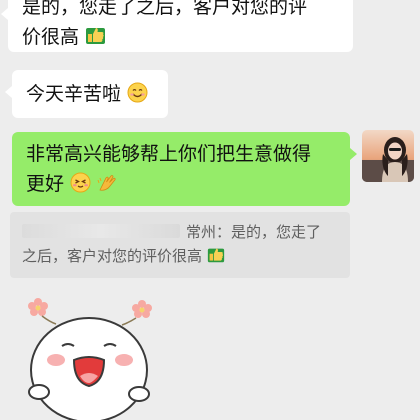  What do you see at coordinates (87, 355) in the screenshot?
I see `cartoon-sticker` at bounding box center [87, 355].